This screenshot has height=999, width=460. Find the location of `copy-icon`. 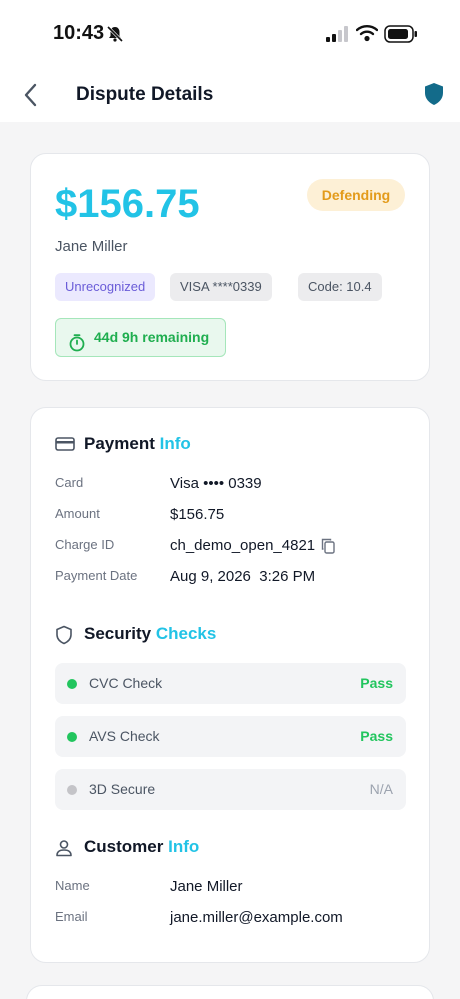

copy-icon is located at coordinates (328, 548).